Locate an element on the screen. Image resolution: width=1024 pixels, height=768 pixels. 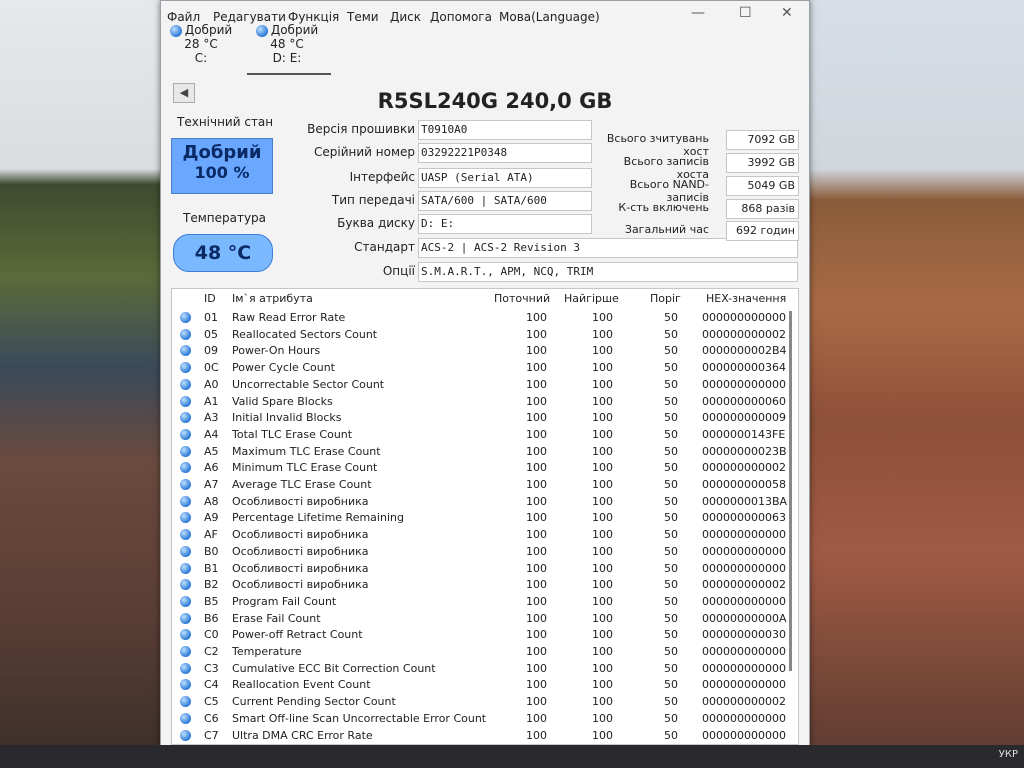
col-hex: HEX-значення is located at coordinates (746, 298).